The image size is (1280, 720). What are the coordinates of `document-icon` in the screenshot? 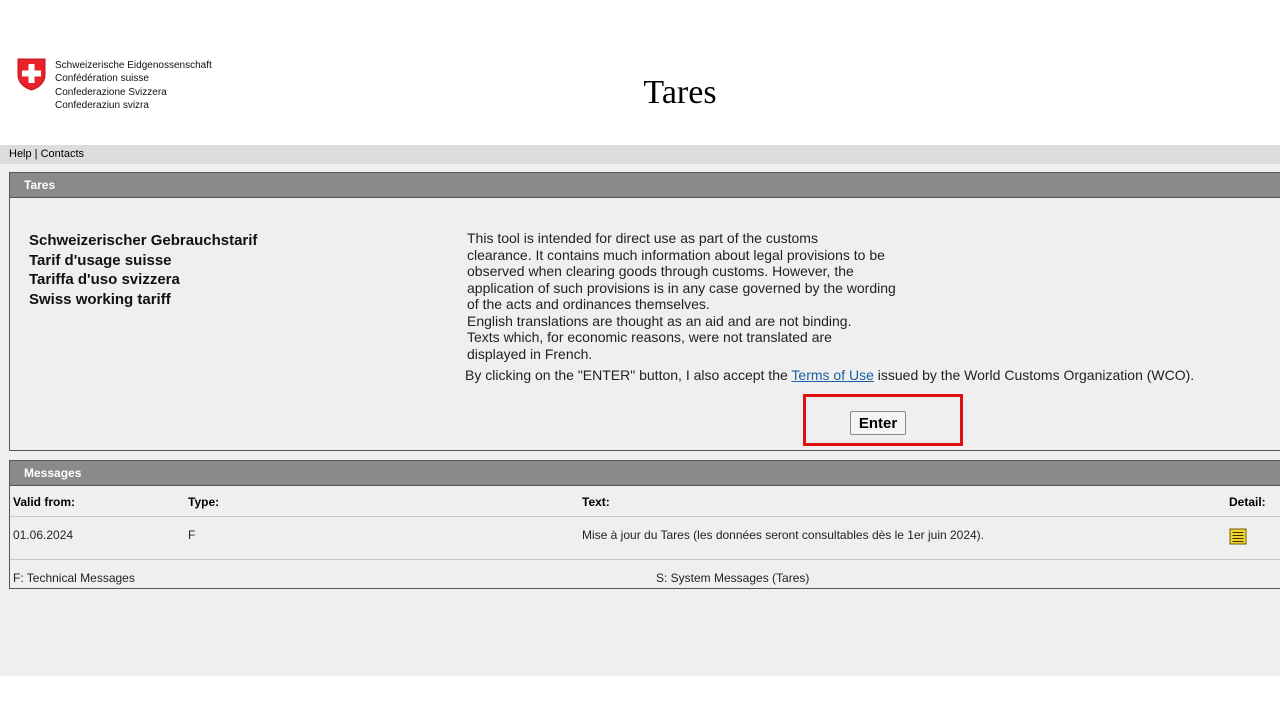 It's located at (1238, 536).